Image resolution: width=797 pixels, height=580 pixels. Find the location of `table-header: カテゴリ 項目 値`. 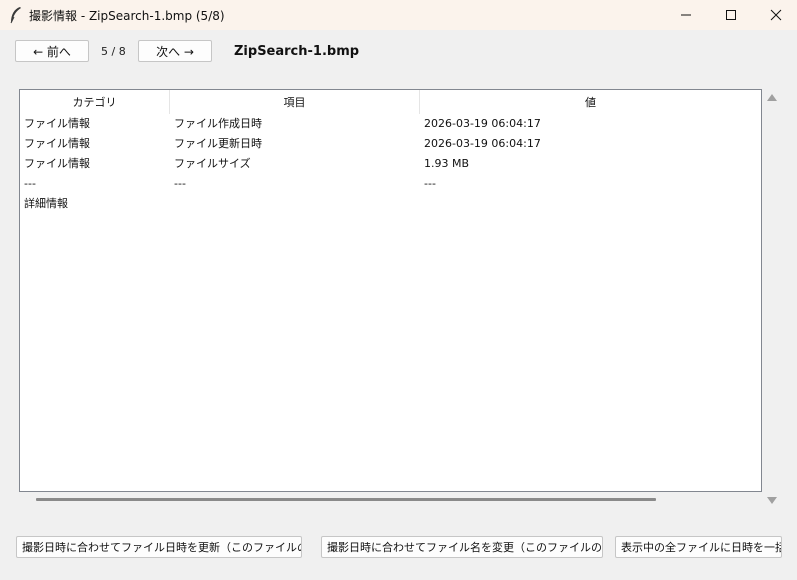

table-header: カテゴリ 項目 値 is located at coordinates (390, 102).